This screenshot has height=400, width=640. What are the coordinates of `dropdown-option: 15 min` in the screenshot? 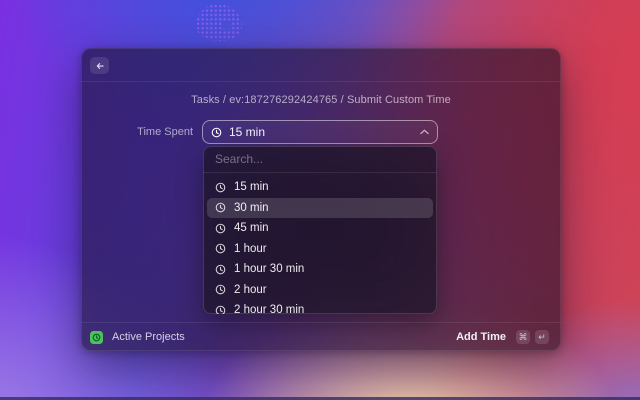 It's located at (320, 187).